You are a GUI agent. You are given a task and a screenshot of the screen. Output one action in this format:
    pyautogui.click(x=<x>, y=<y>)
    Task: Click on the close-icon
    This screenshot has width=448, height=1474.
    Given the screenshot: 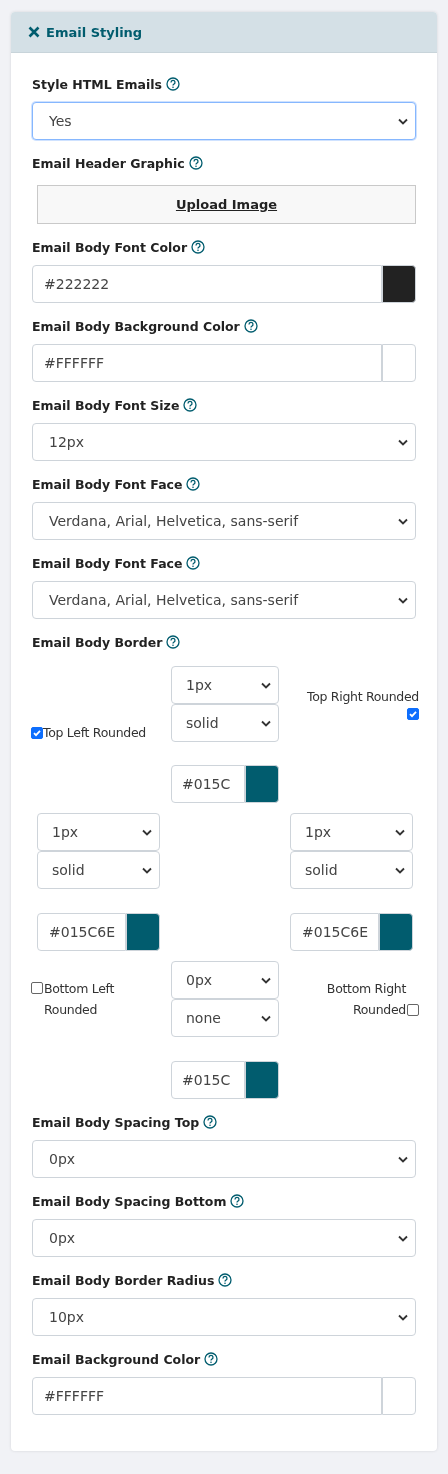 What is the action you would take?
    pyautogui.click(x=34, y=32)
    